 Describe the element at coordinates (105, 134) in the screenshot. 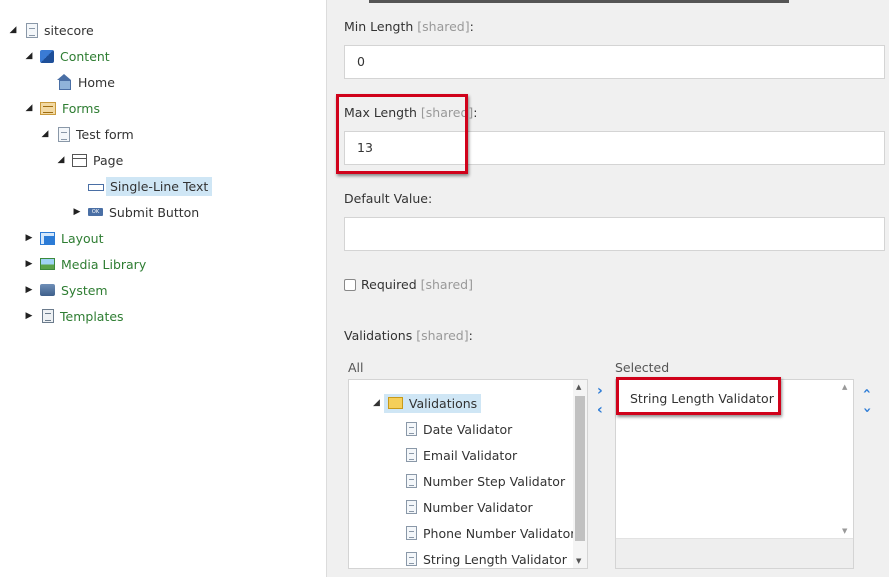

I see `tree-item-label: Test form` at that location.